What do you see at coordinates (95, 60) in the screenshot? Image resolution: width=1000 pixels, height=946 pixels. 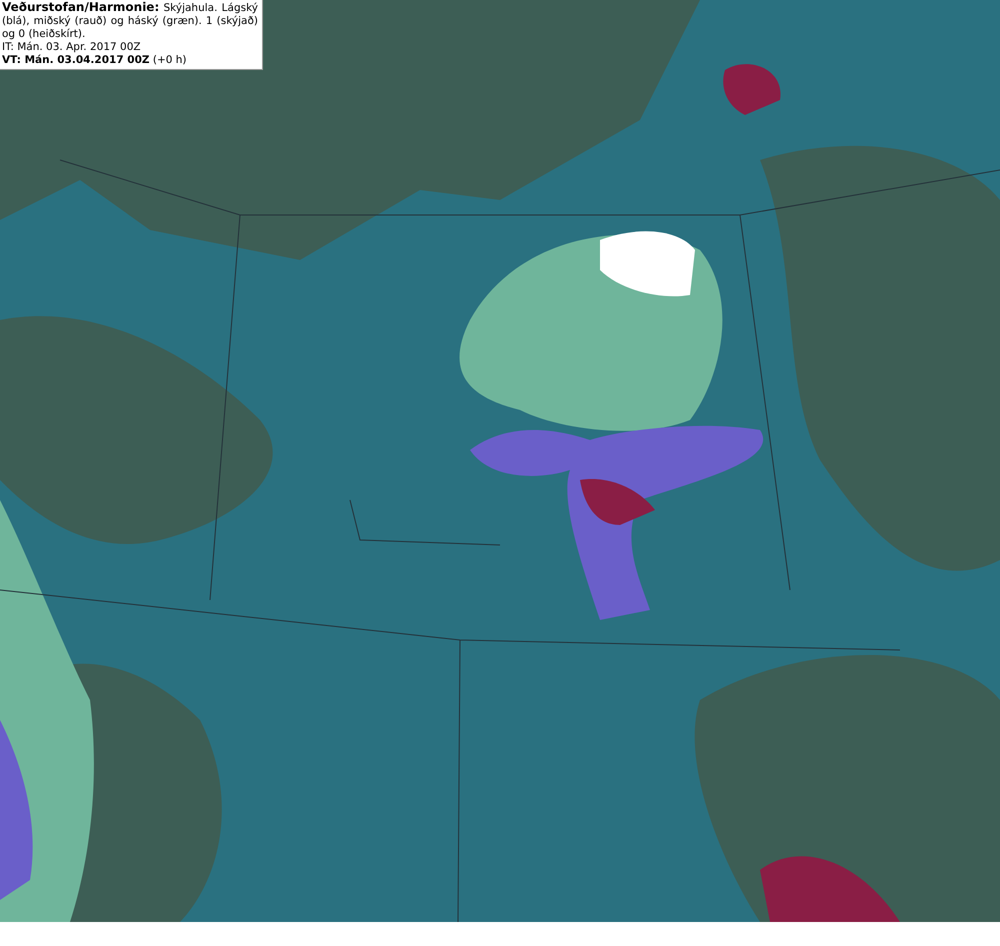 I see `valid-time: VT: Mán. 03.04.2017 00Z (+0 h)` at bounding box center [95, 60].